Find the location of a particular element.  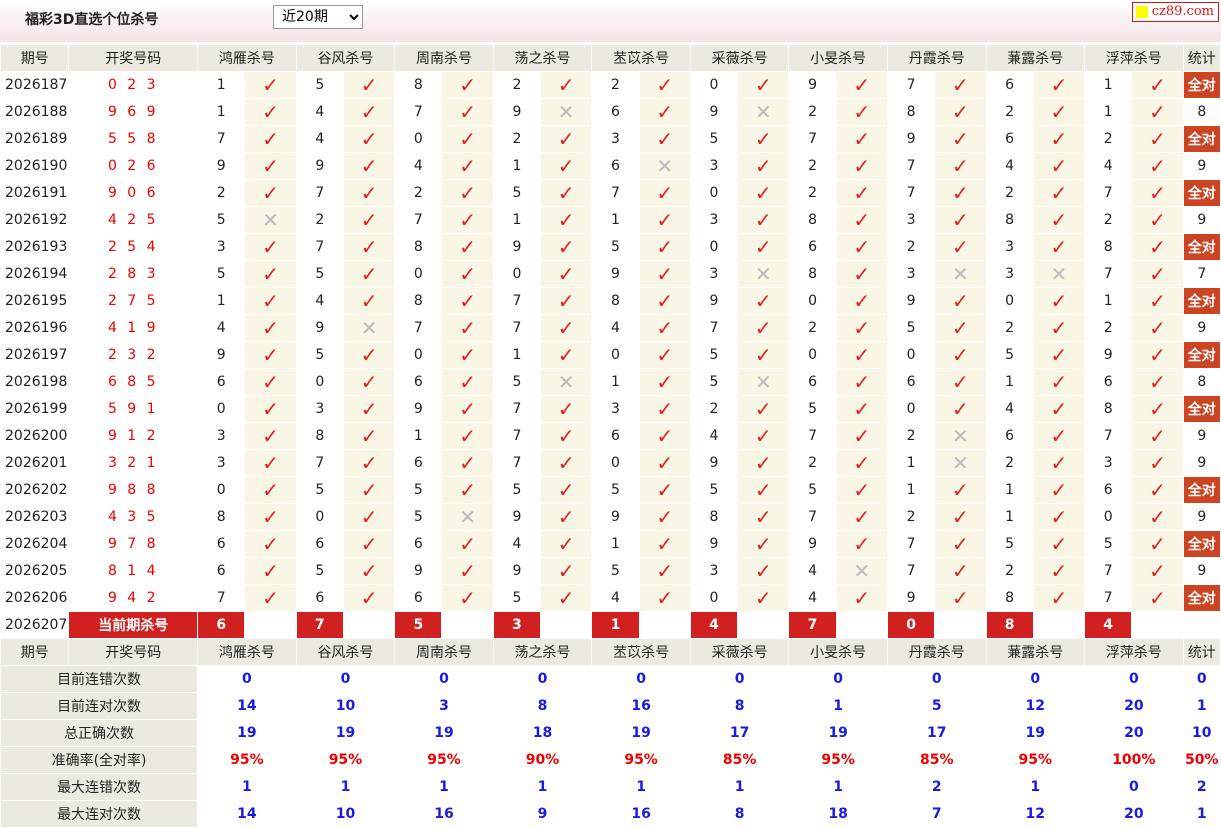

draw-number: 4 3 5 is located at coordinates (133, 517).